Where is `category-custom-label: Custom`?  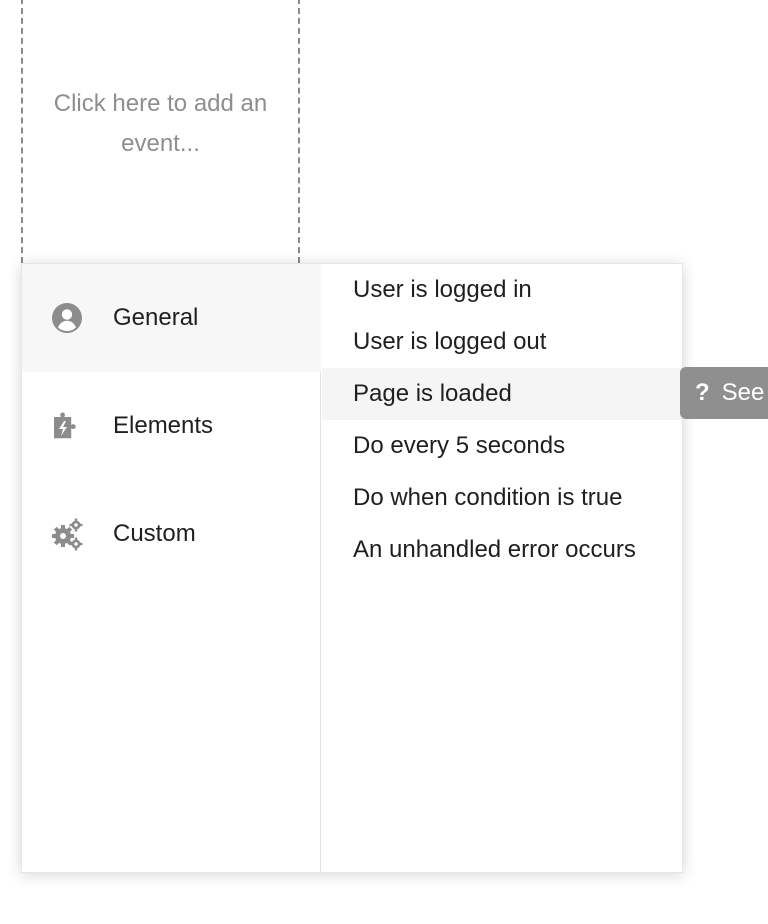
category-custom-label: Custom is located at coordinates (154, 533).